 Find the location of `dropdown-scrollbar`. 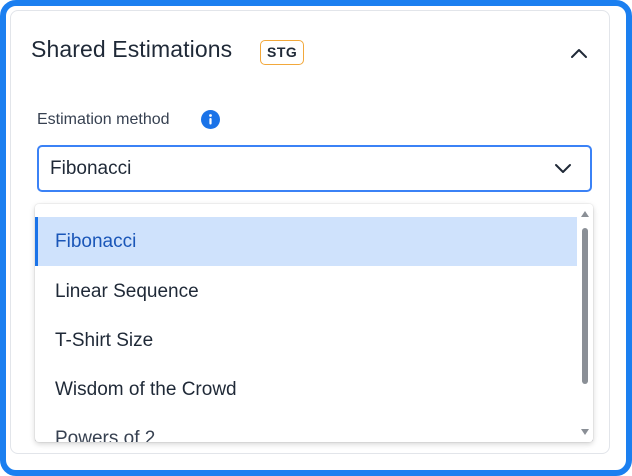

dropdown-scrollbar is located at coordinates (585, 323).